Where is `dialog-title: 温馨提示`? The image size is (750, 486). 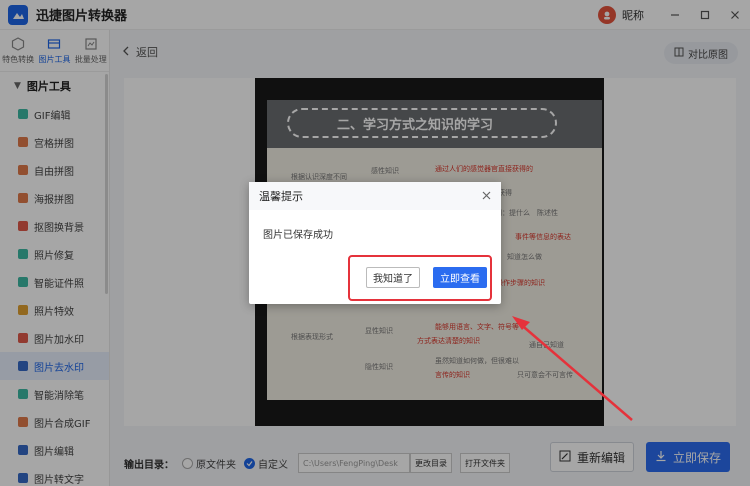 dialog-title: 温馨提示 is located at coordinates (281, 196).